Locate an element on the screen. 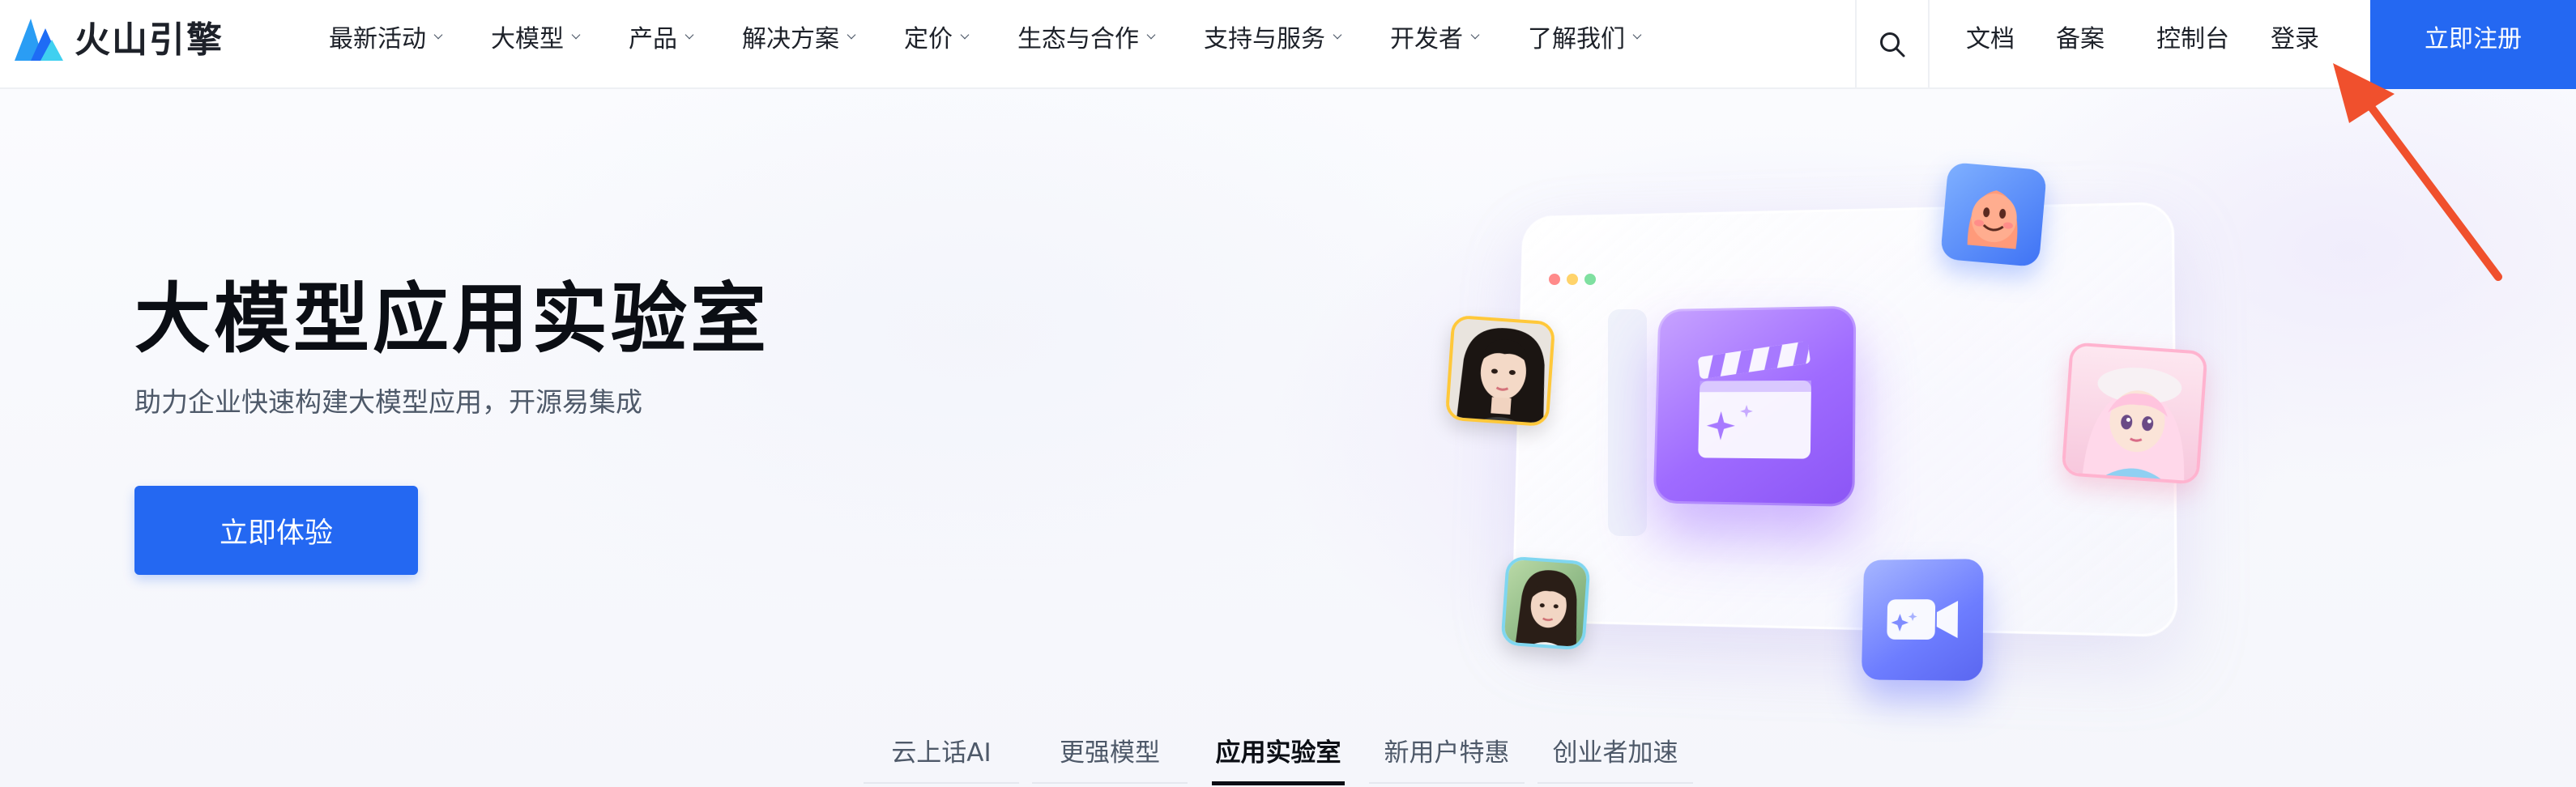 Image resolution: width=2576 pixels, height=787 pixels. search-icon is located at coordinates (1892, 44).